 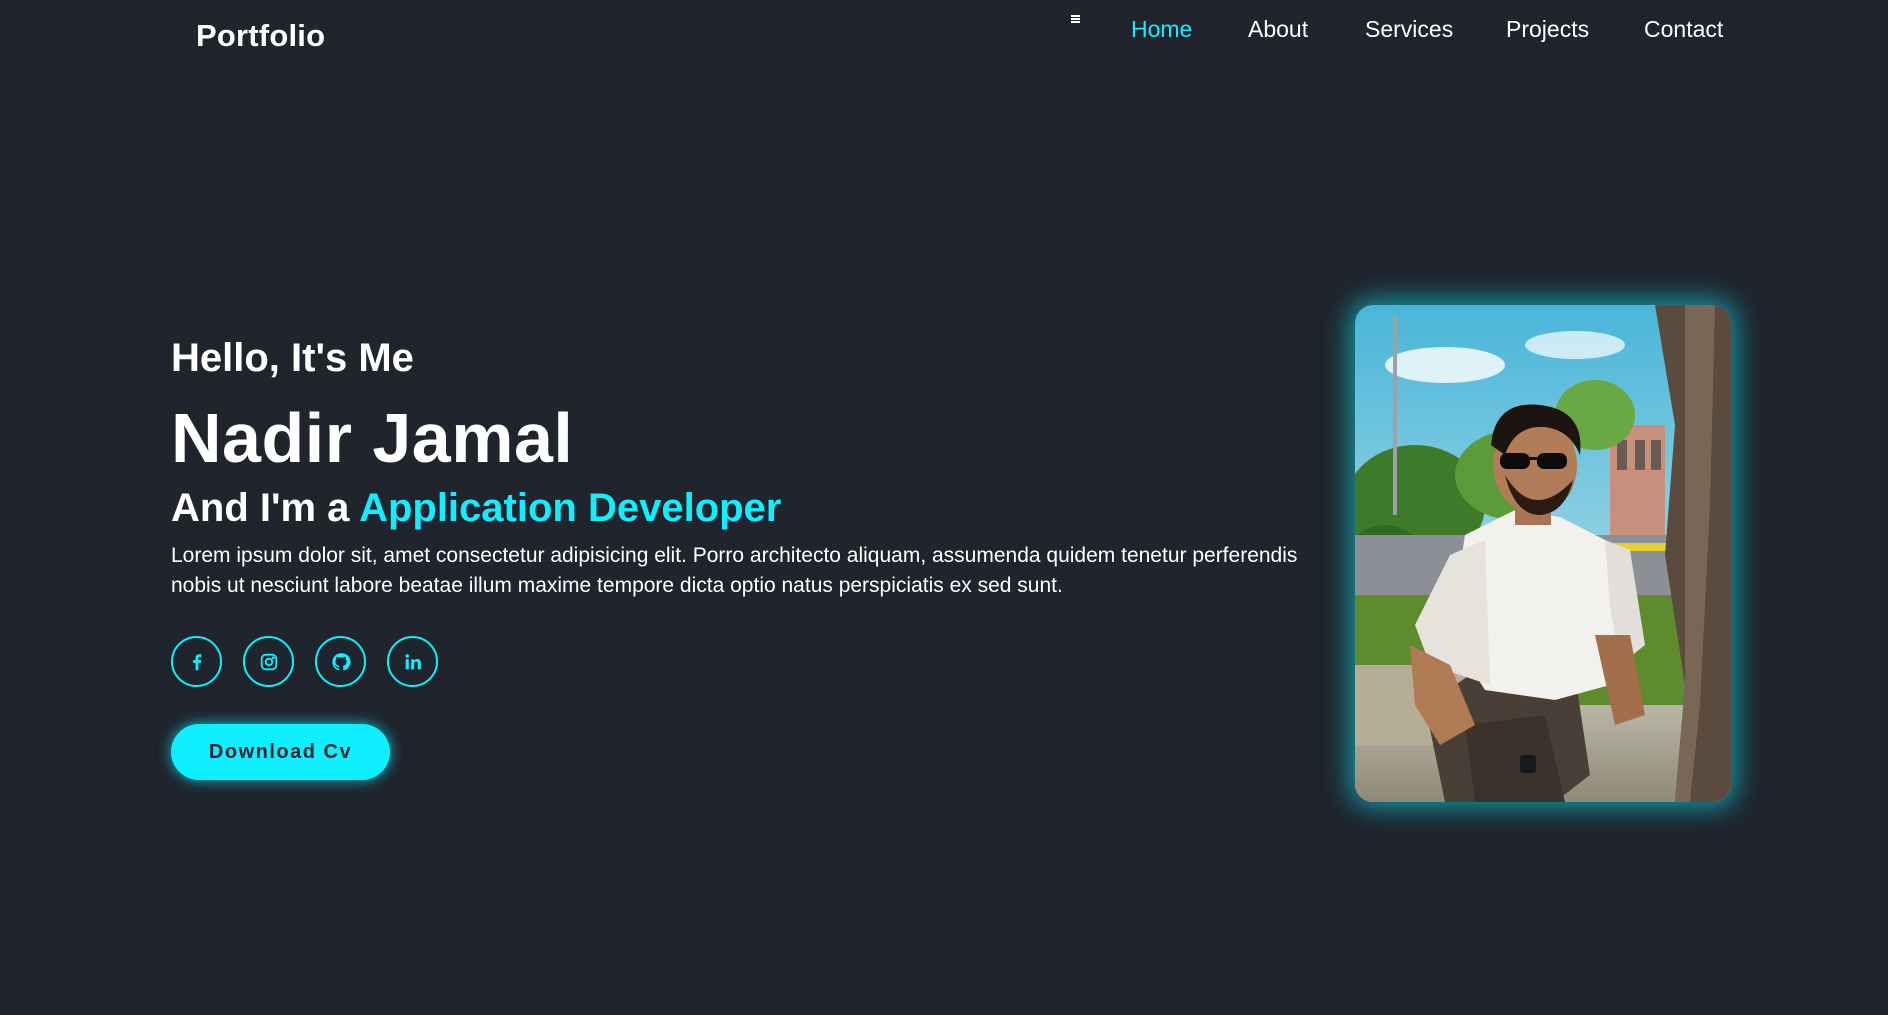 I want to click on role-line: And I'm a Application Developer, so click(x=476, y=508).